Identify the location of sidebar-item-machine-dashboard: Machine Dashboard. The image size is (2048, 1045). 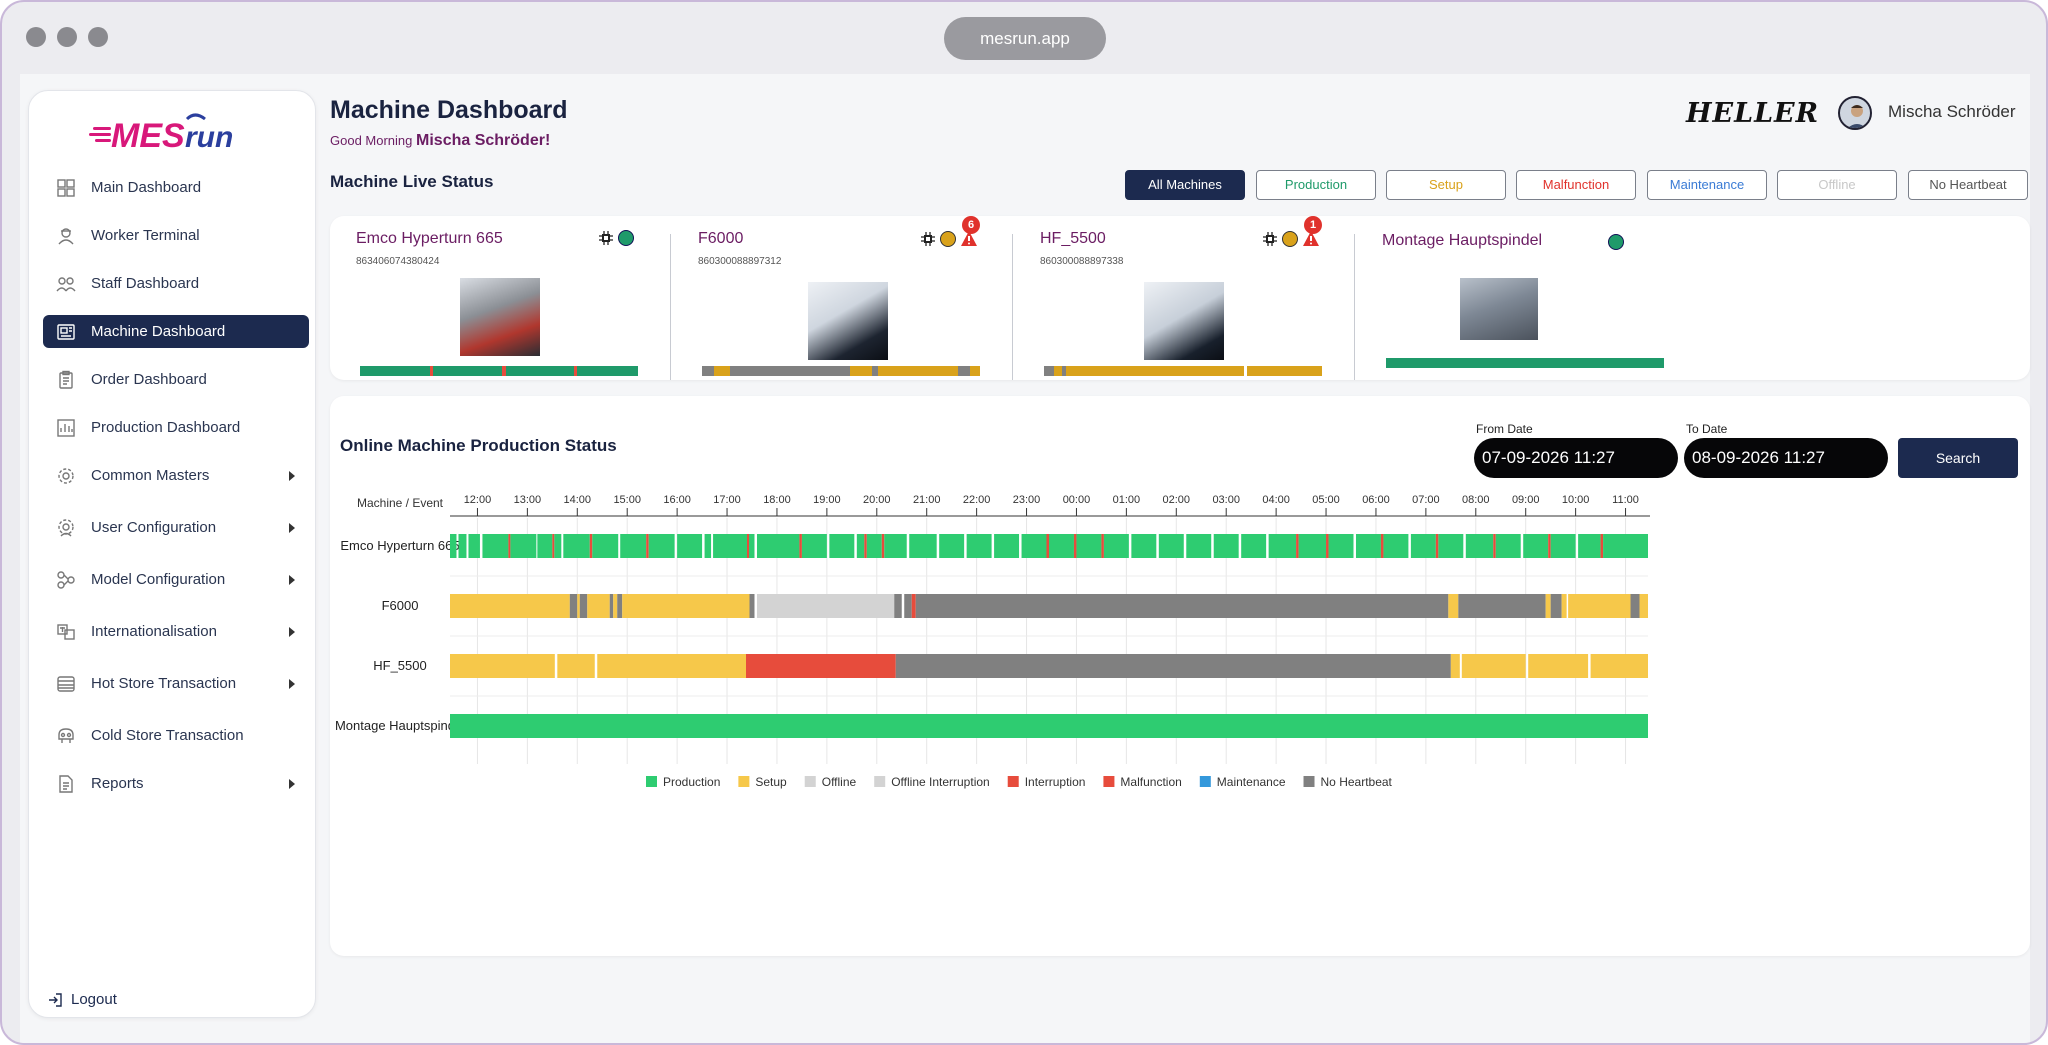
(176, 331).